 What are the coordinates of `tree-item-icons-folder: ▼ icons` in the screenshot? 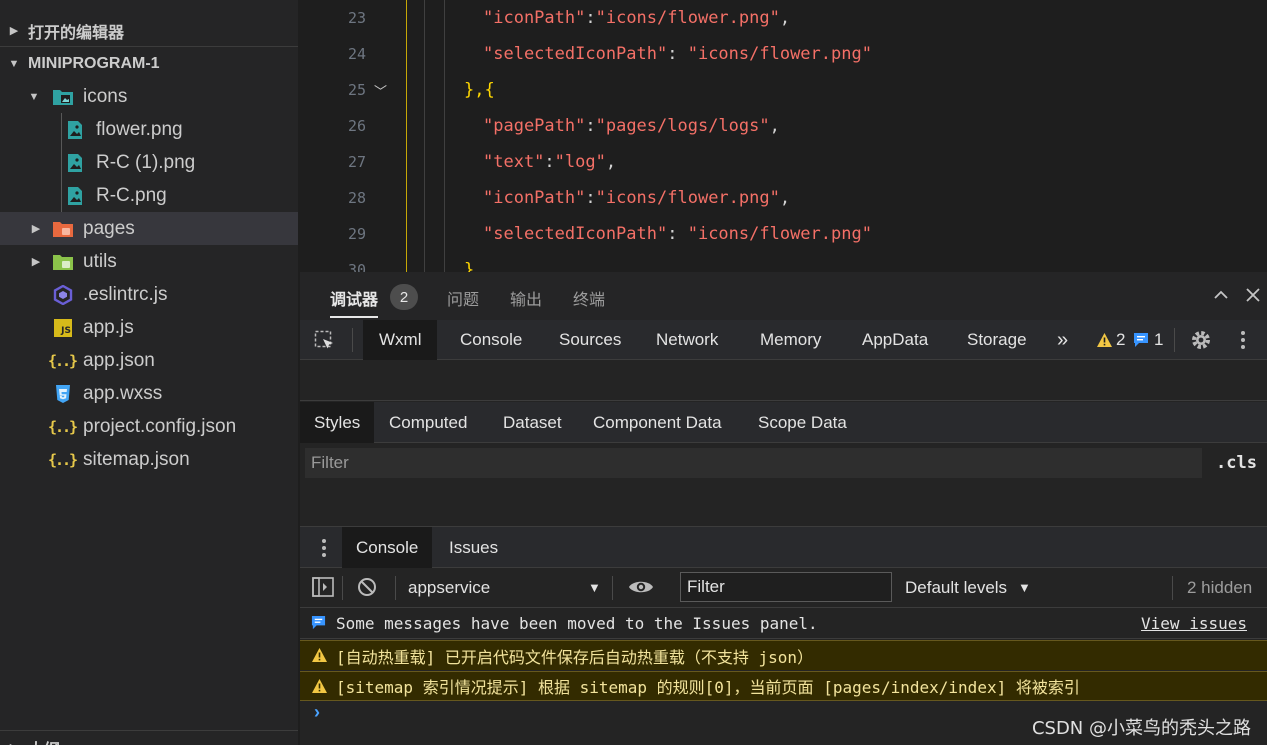 It's located at (149, 96).